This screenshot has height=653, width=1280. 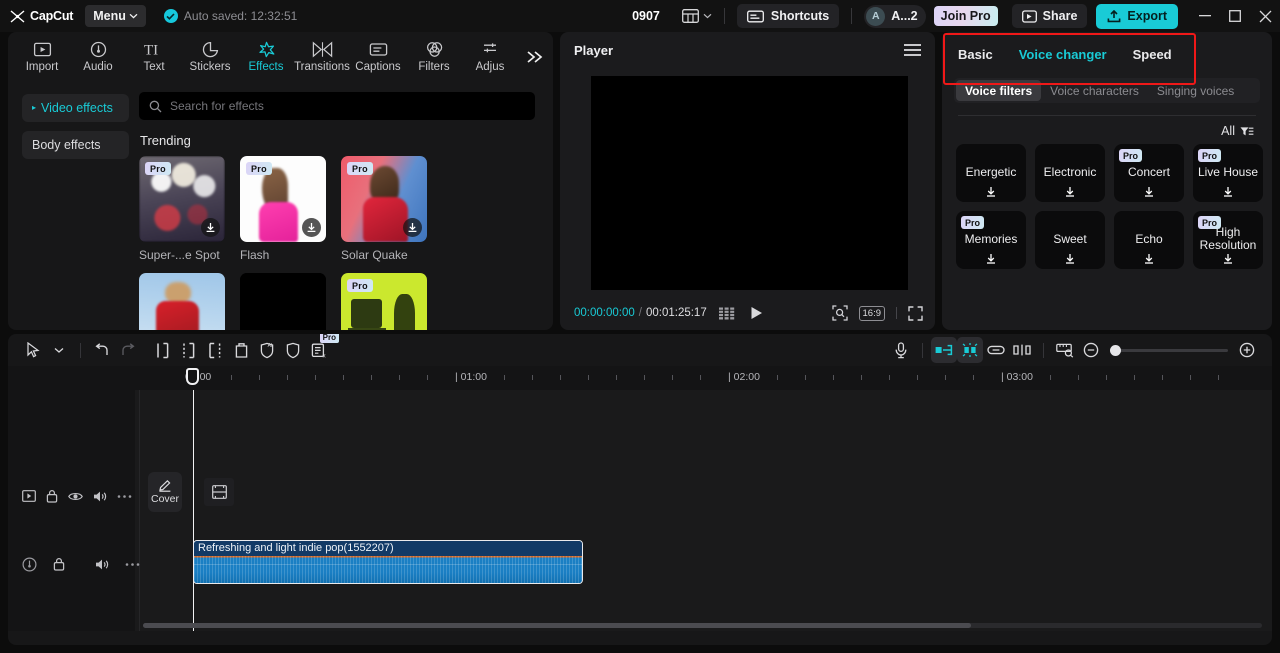 What do you see at coordinates (163, 350) in the screenshot?
I see `split-icon` at bounding box center [163, 350].